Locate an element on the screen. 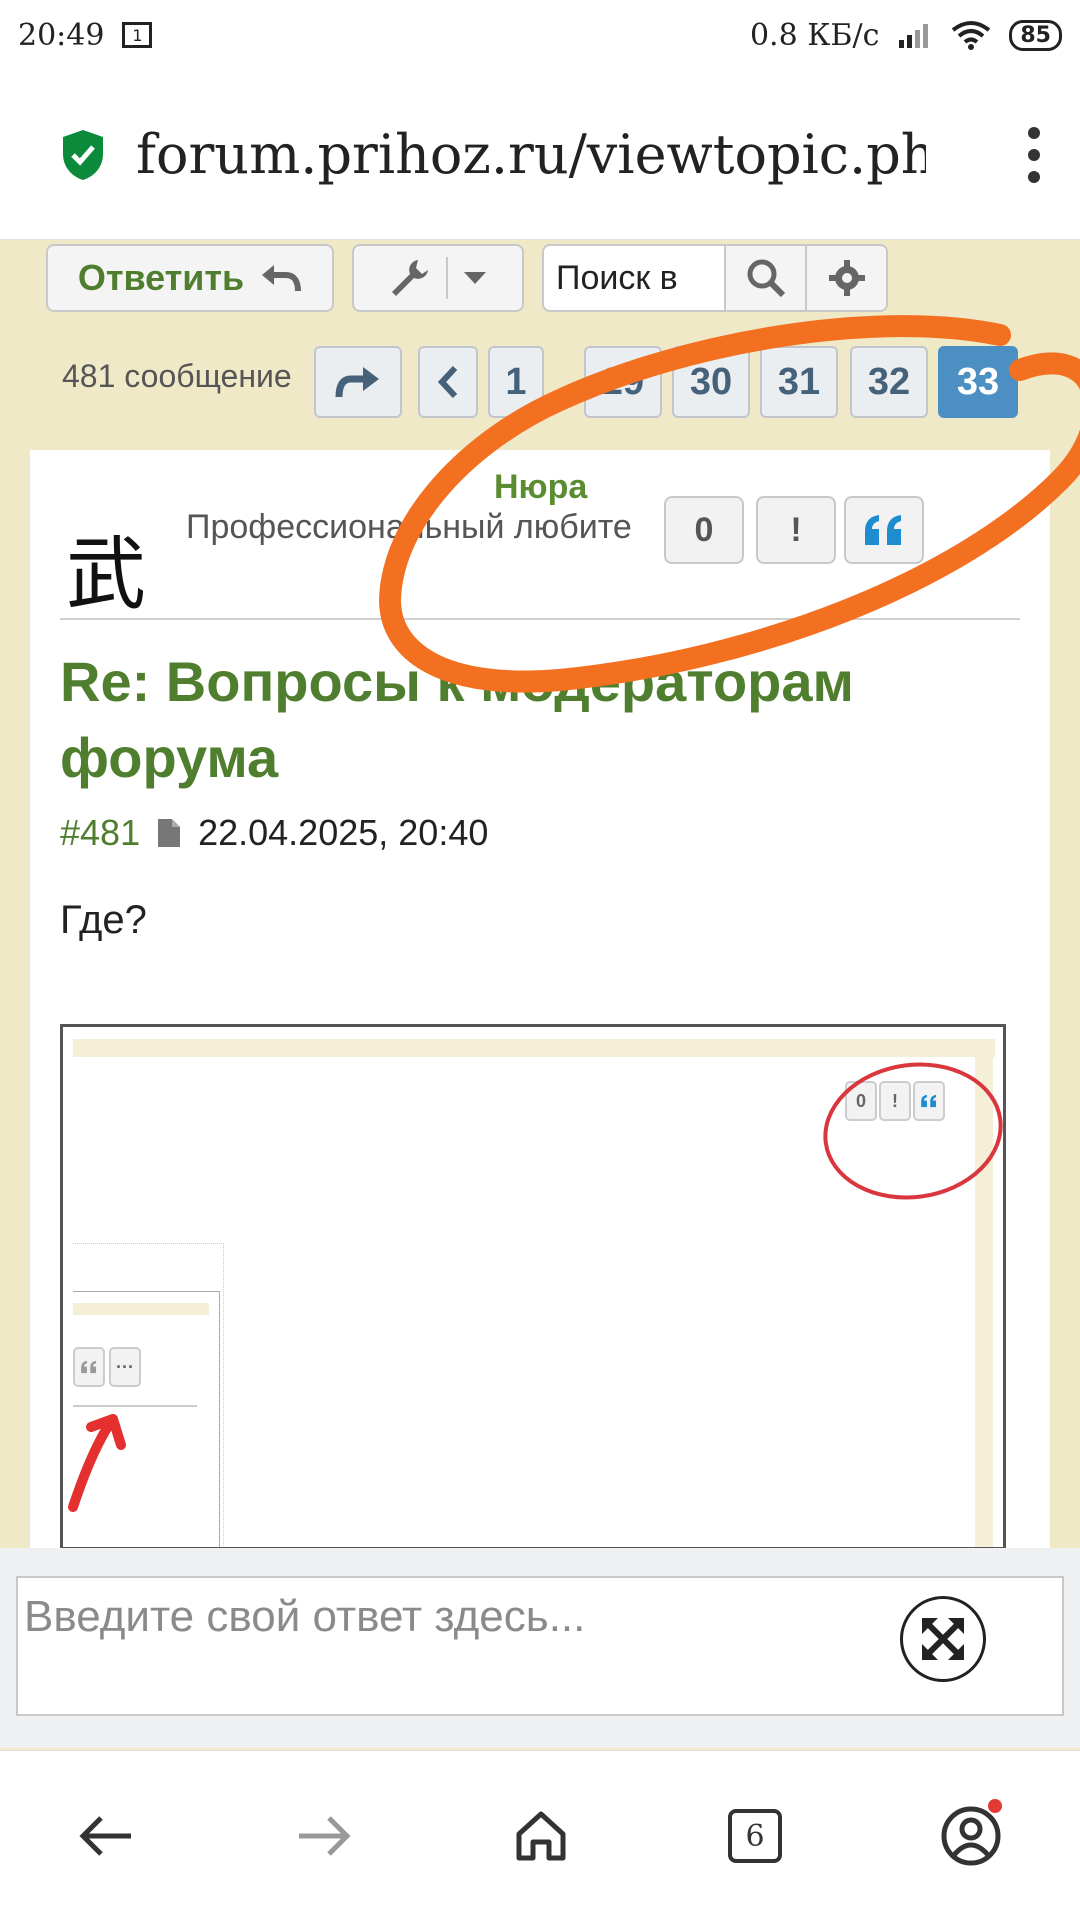  post-count: 481 сообщение is located at coordinates (177, 376).